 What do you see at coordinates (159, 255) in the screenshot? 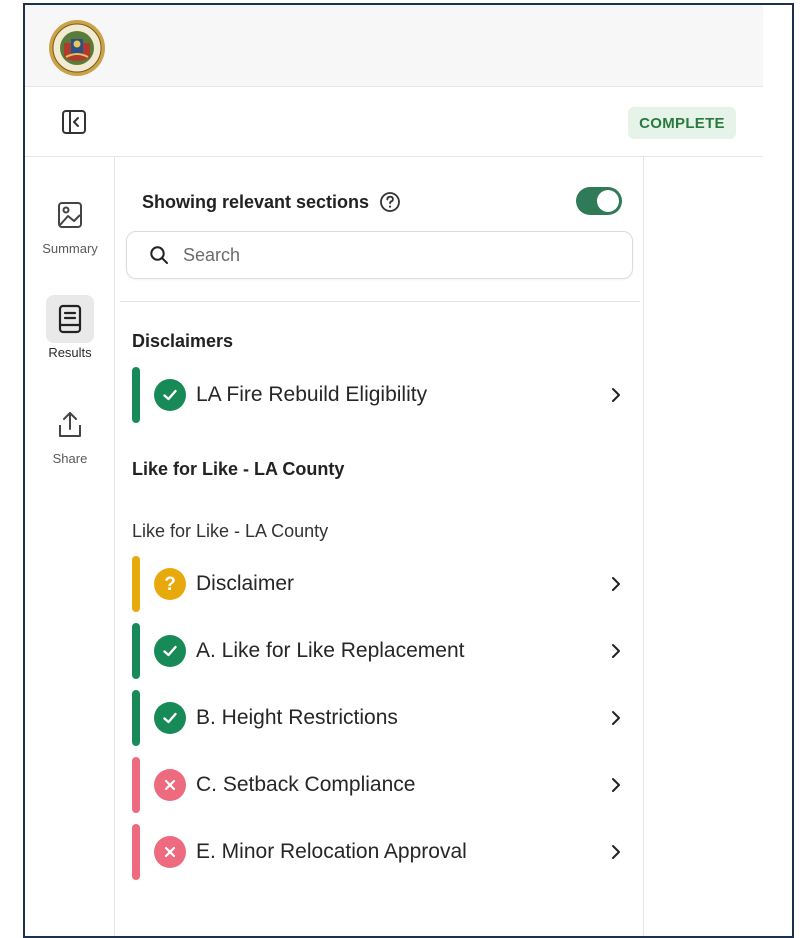
I see `search-icon` at bounding box center [159, 255].